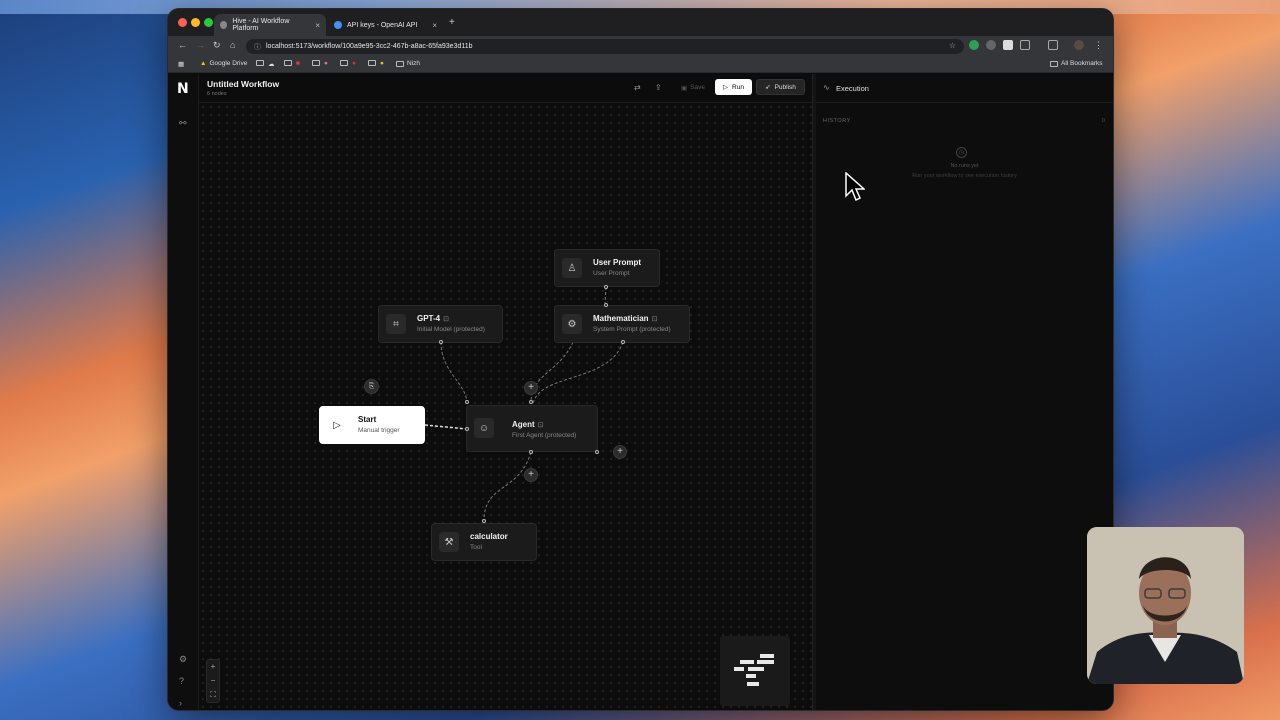  I want to click on home-icon: ⌂, so click(232, 45).